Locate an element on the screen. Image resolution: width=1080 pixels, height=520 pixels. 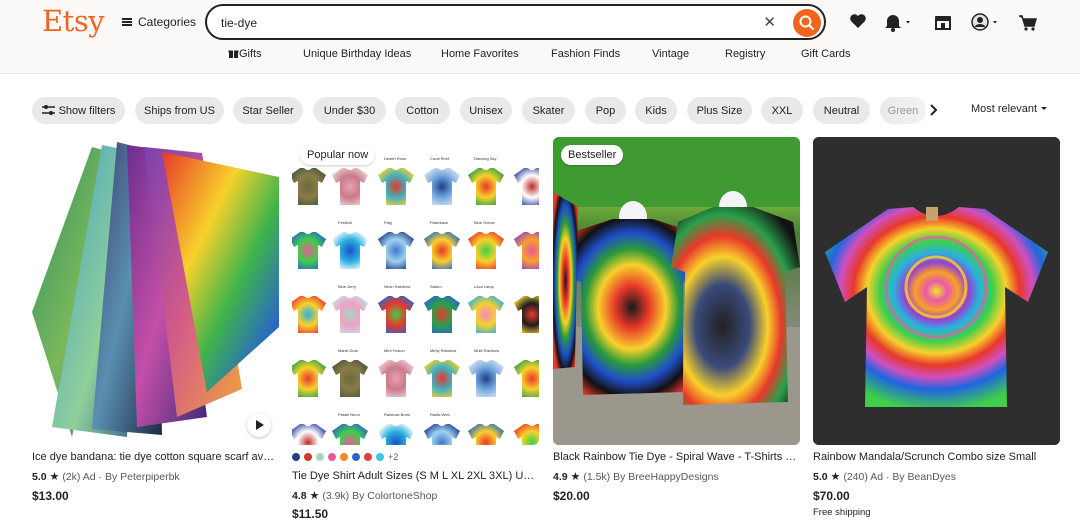
menu-icon is located at coordinates (127, 22).